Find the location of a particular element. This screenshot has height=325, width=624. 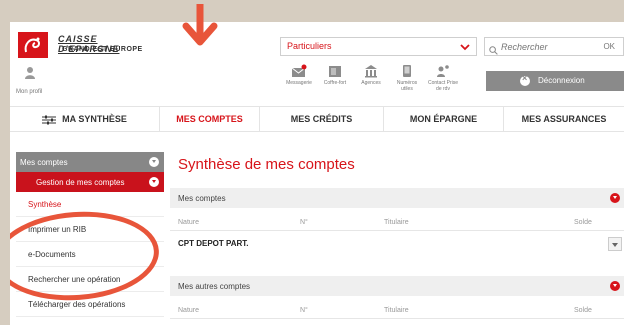

brand-region: GRAND EST EUROPE is located at coordinates (102, 49).